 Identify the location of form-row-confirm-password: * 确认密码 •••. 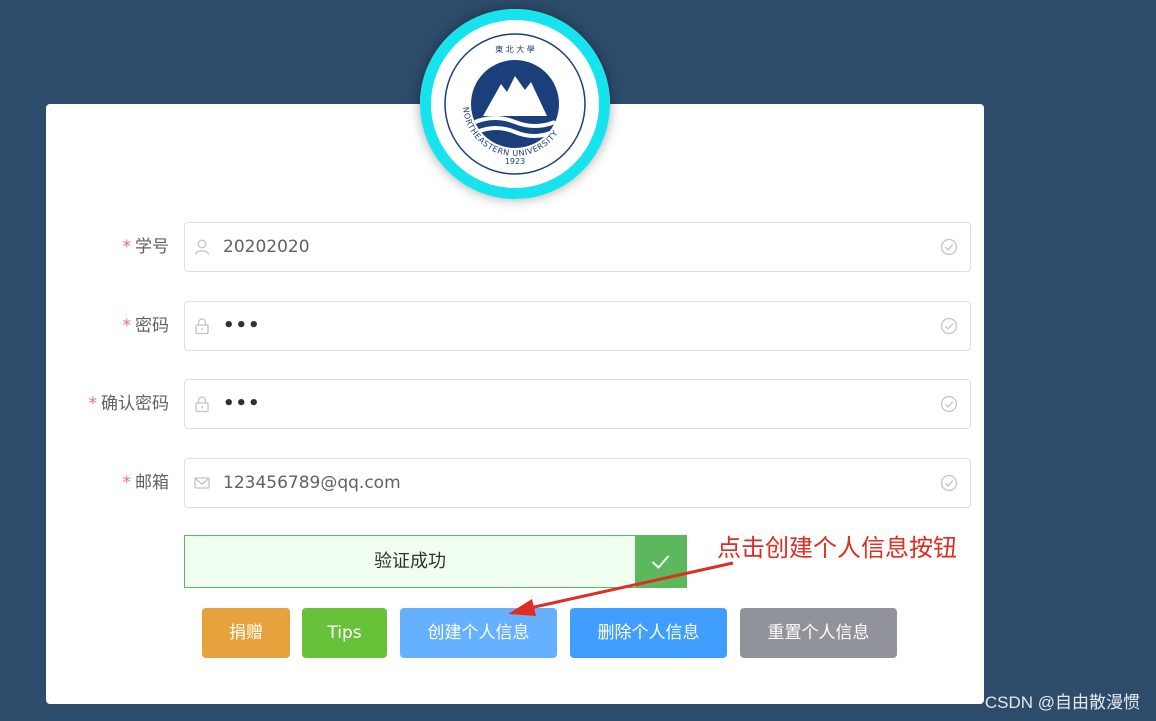
(515, 404).